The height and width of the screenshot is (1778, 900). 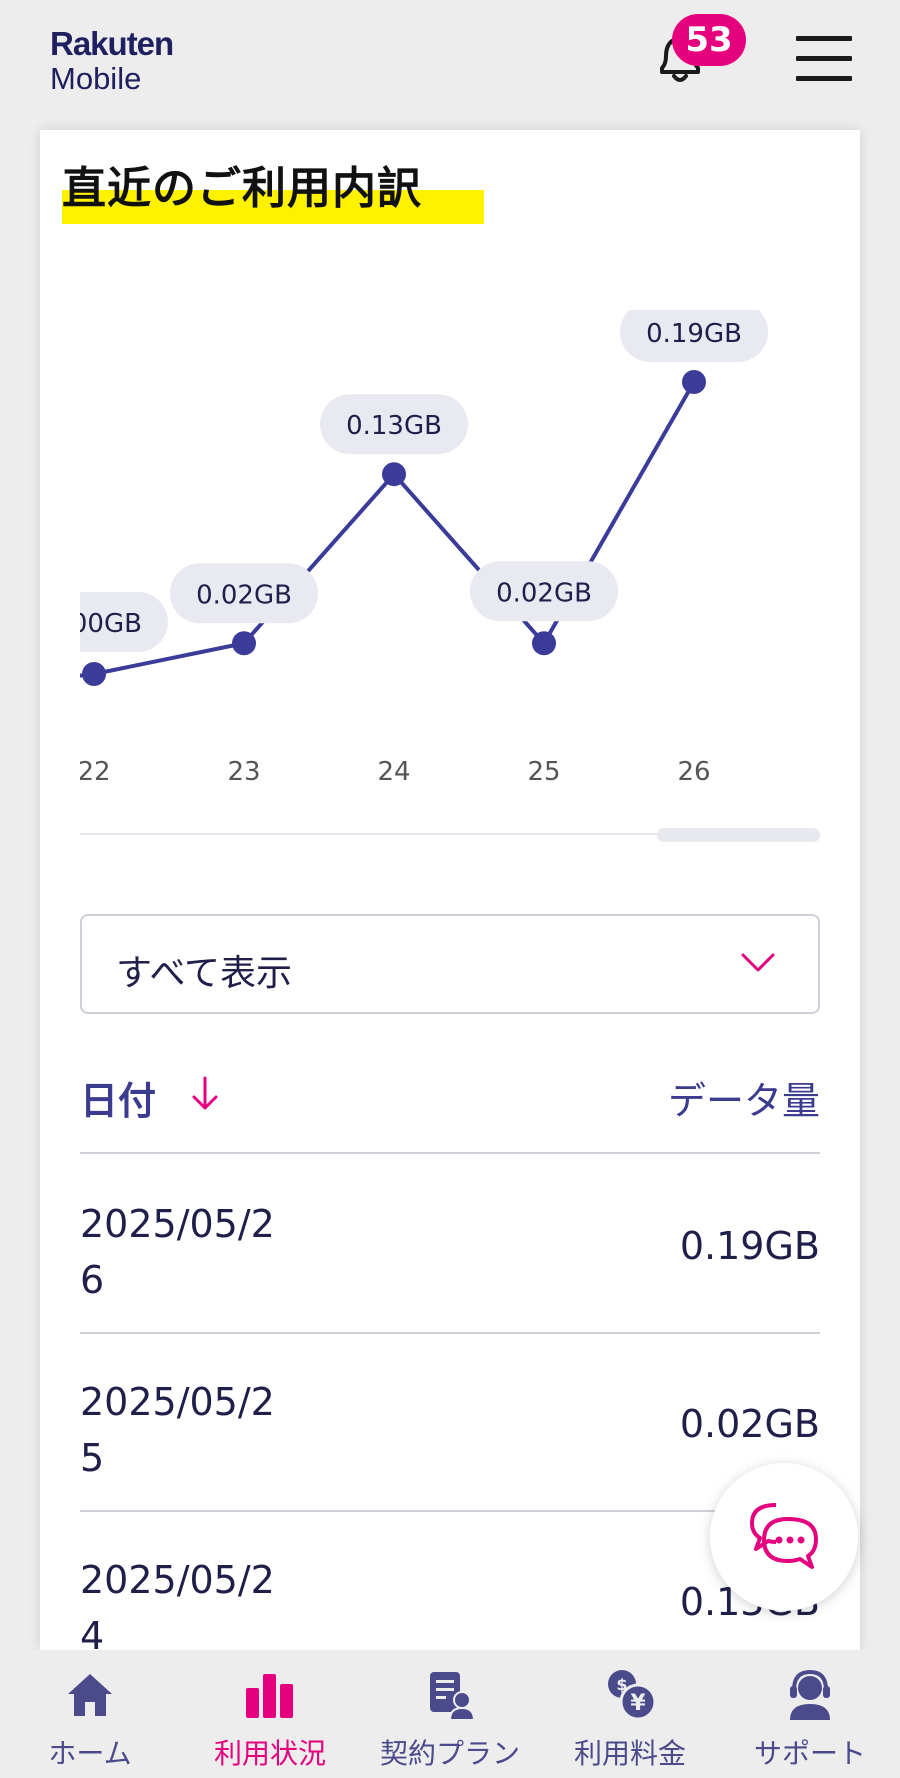 I want to click on nav-item-contract-plan: 契約プラン, so click(x=450, y=1714).